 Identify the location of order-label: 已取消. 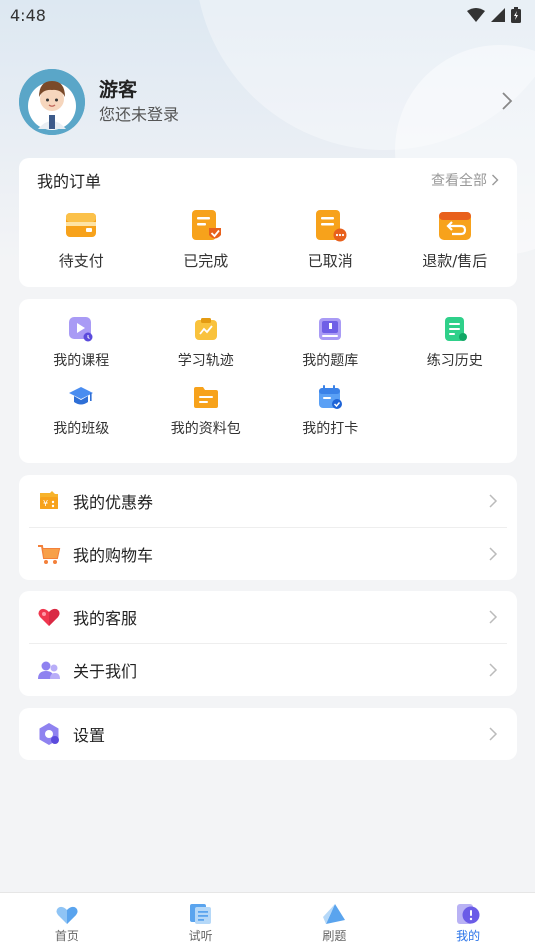
(330, 261).